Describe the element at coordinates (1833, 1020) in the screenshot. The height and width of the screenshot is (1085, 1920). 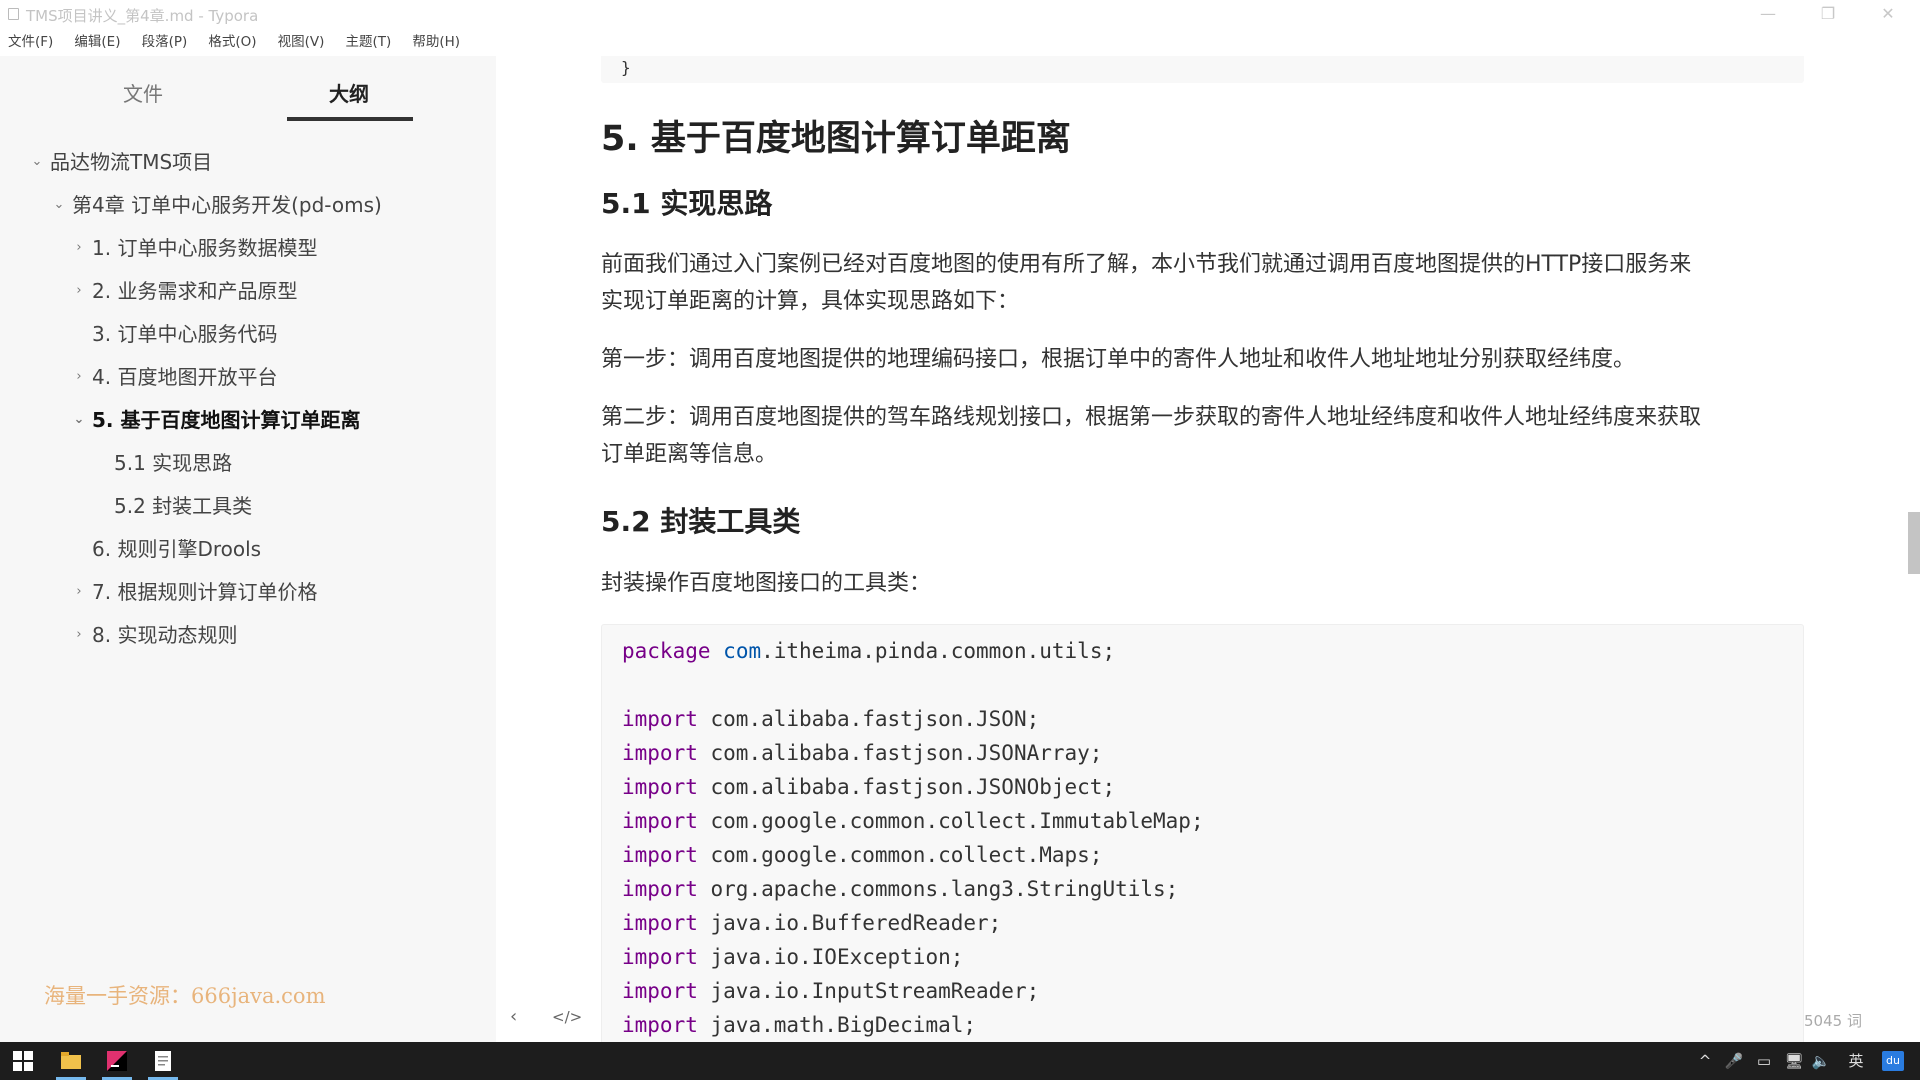
I see `word-count: 5045 词` at that location.